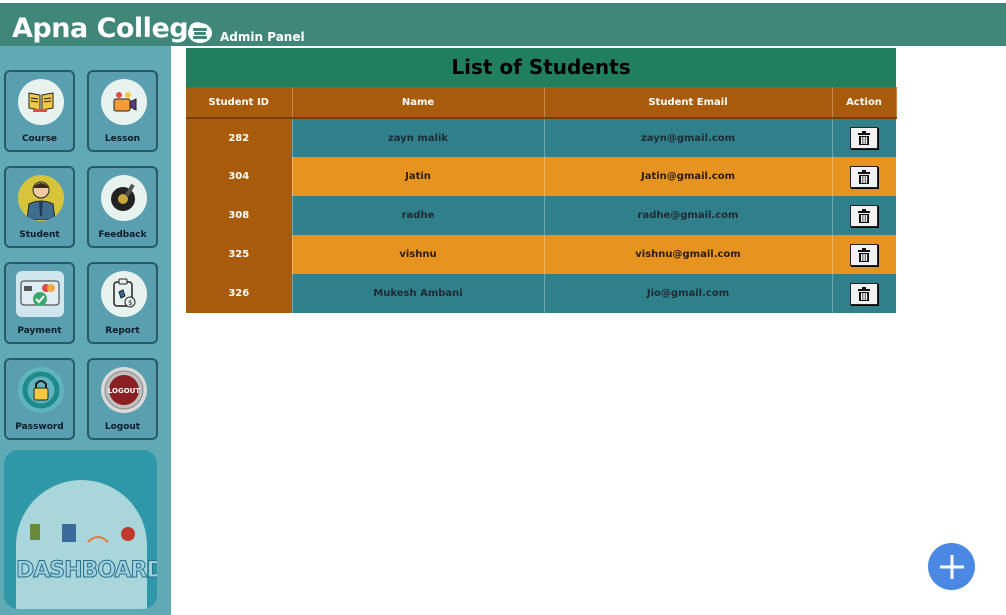 The width and height of the screenshot is (1006, 615). Describe the element at coordinates (688, 103) in the screenshot. I see `column-header-email: Student Email` at that location.